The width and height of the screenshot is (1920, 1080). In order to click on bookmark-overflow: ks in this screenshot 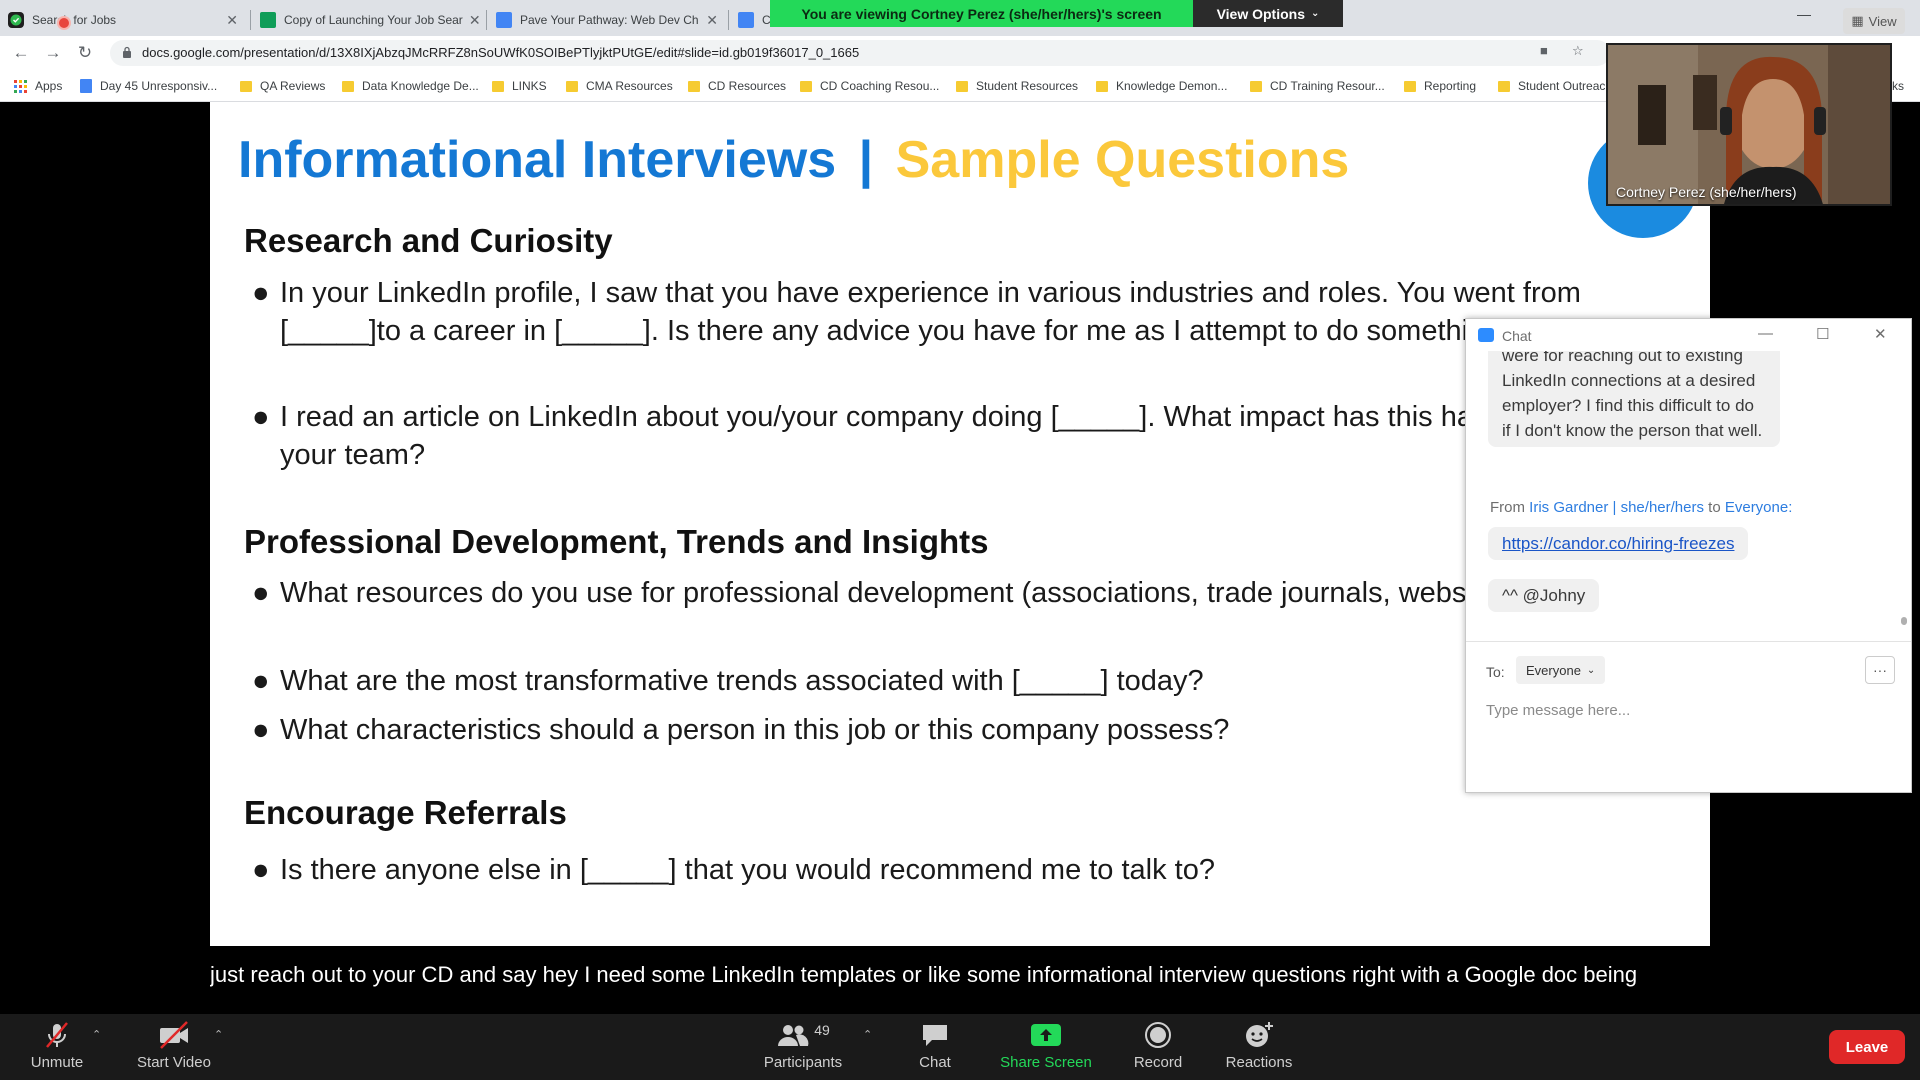, I will do `click(1898, 86)`.